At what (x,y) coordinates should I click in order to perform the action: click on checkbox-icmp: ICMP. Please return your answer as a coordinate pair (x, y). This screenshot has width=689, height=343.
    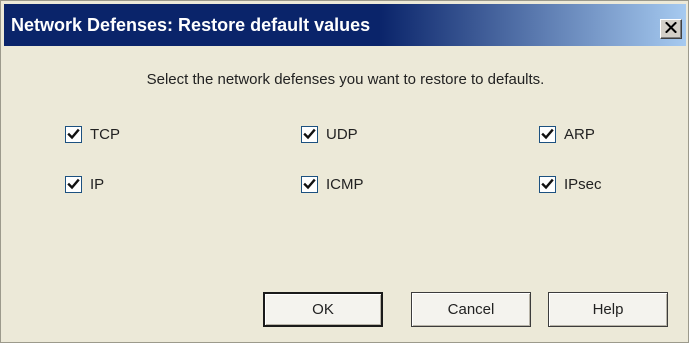
    Looking at the image, I should click on (332, 184).